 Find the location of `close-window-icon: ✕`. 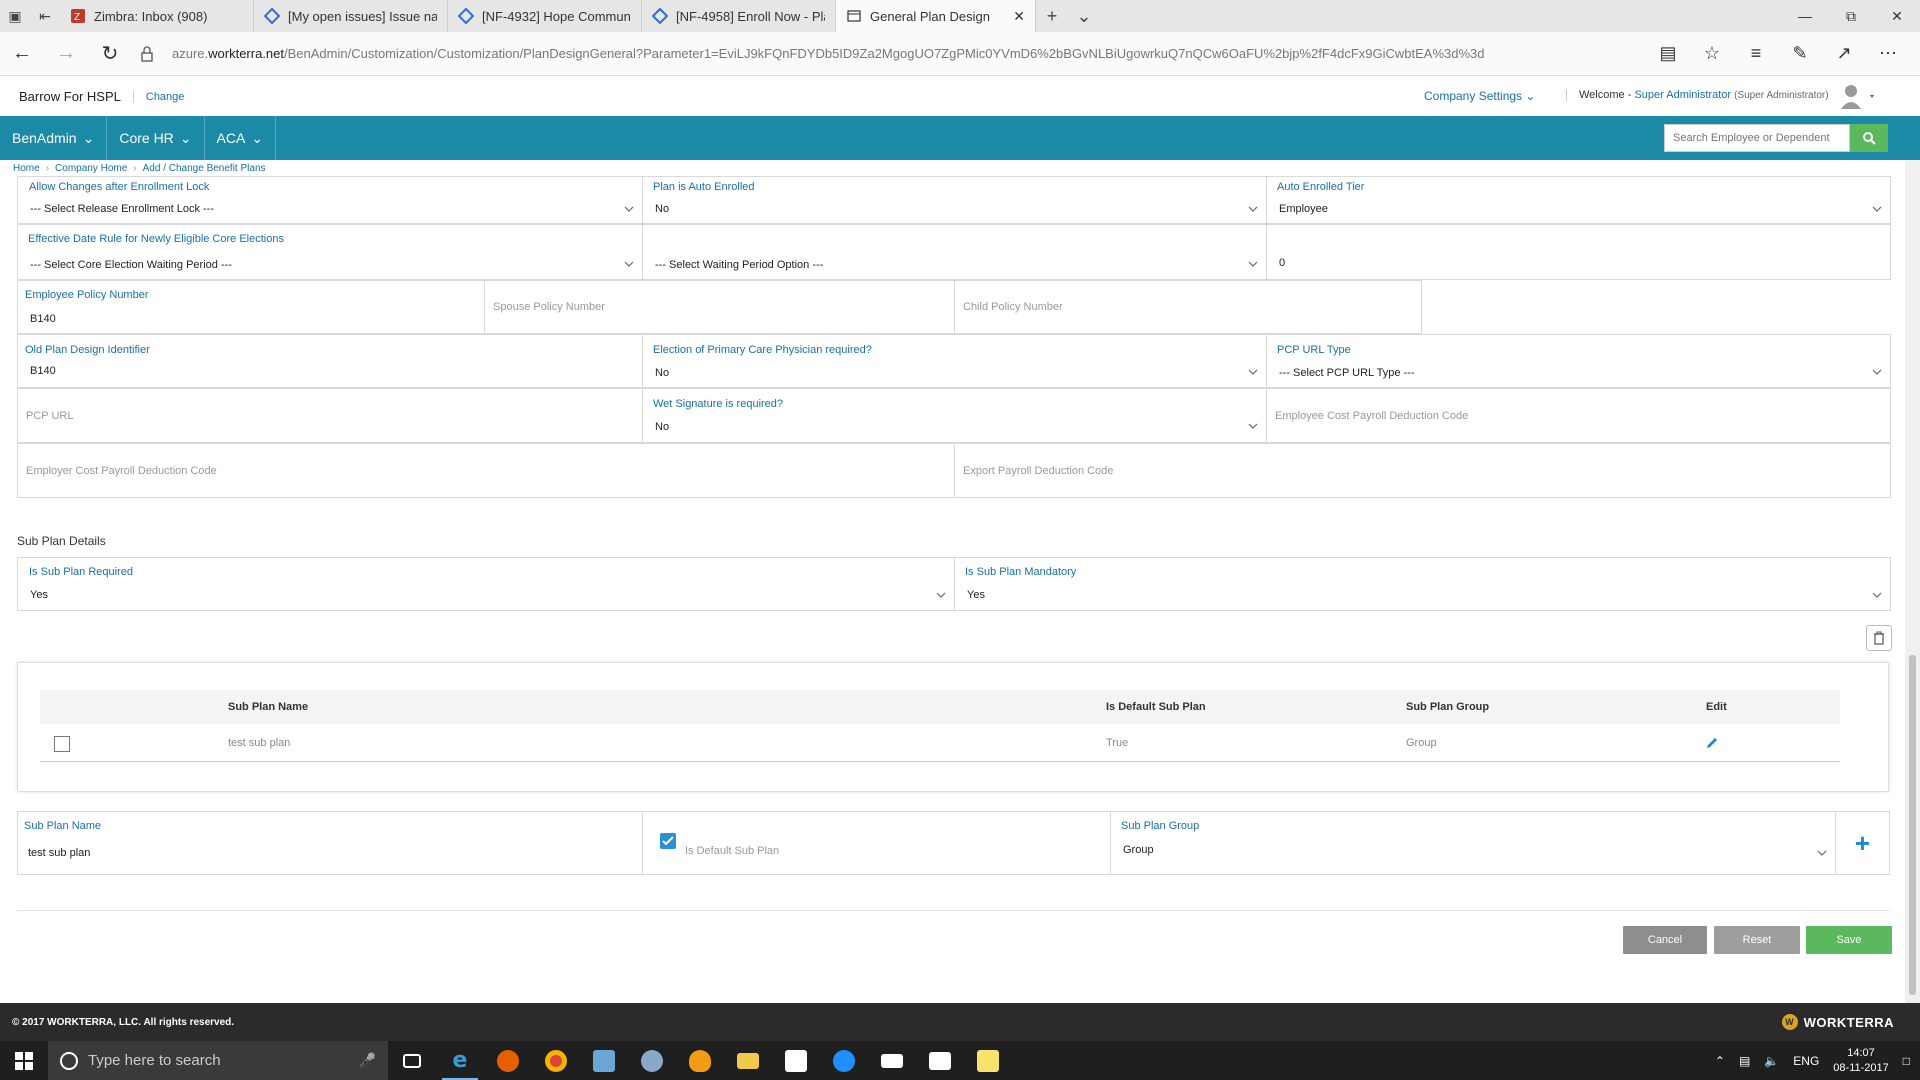

close-window-icon: ✕ is located at coordinates (1897, 16).